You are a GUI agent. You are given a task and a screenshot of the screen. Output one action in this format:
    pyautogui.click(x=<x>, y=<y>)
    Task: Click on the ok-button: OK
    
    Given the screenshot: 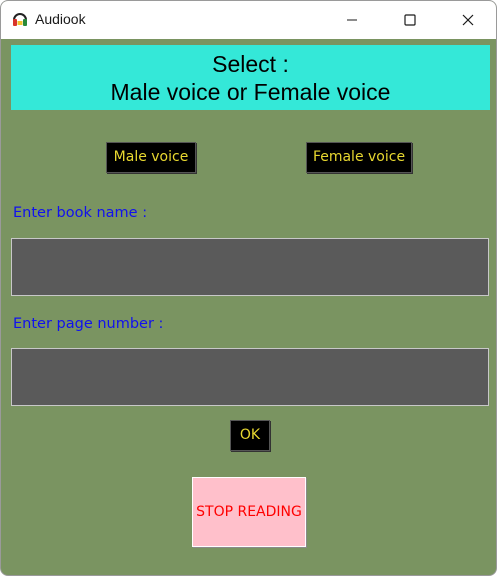 What is the action you would take?
    pyautogui.click(x=250, y=435)
    